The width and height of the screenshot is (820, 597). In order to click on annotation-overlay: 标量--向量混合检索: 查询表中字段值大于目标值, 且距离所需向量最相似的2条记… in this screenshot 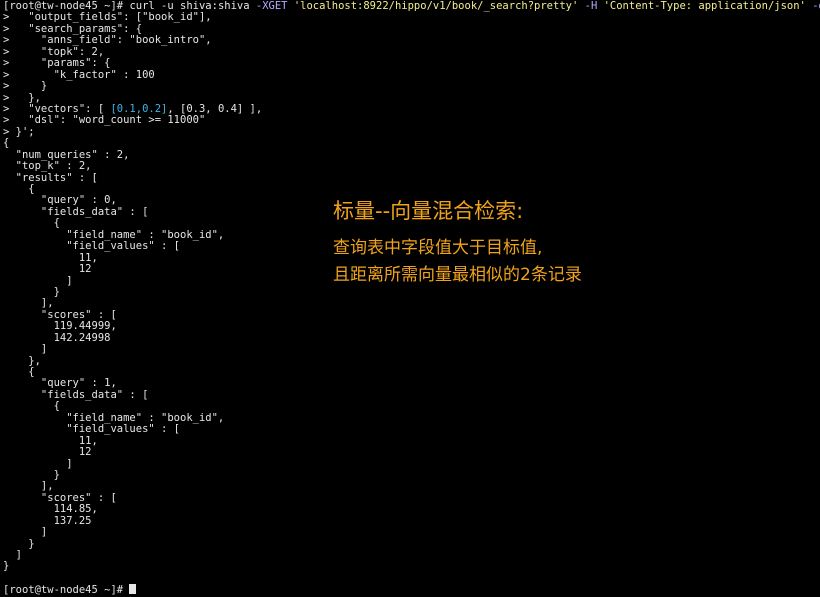, I will do `click(457, 243)`.